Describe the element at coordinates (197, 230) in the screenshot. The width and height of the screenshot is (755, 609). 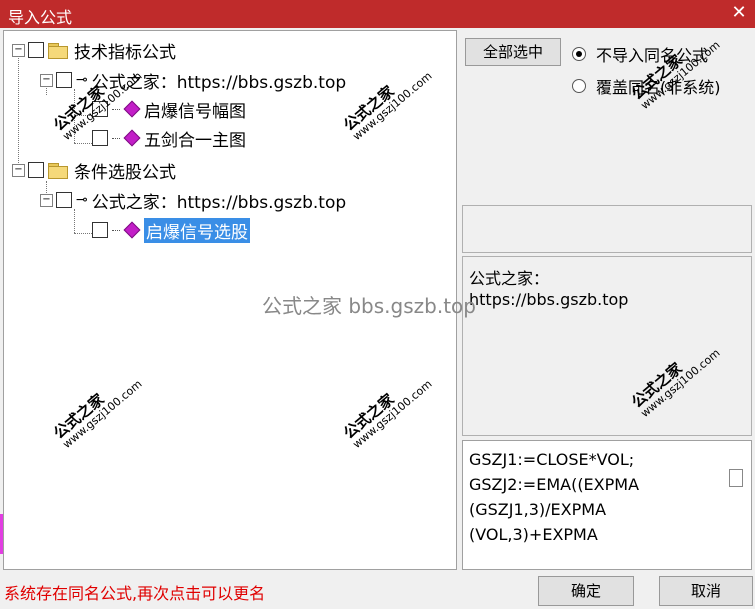
I see `tree-node-label: 启爆信号选股` at that location.